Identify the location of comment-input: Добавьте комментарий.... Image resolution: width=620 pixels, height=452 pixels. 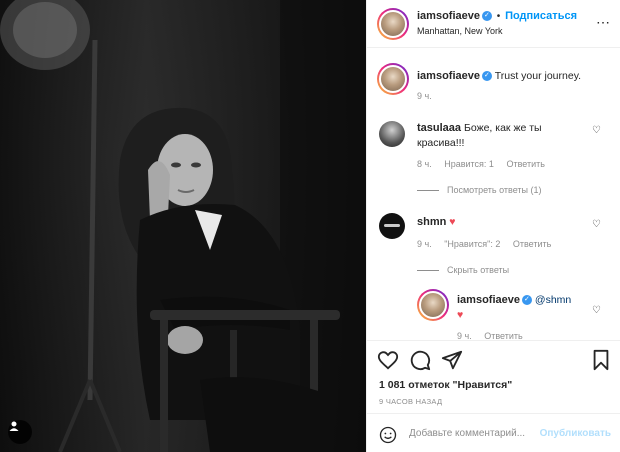
(467, 433).